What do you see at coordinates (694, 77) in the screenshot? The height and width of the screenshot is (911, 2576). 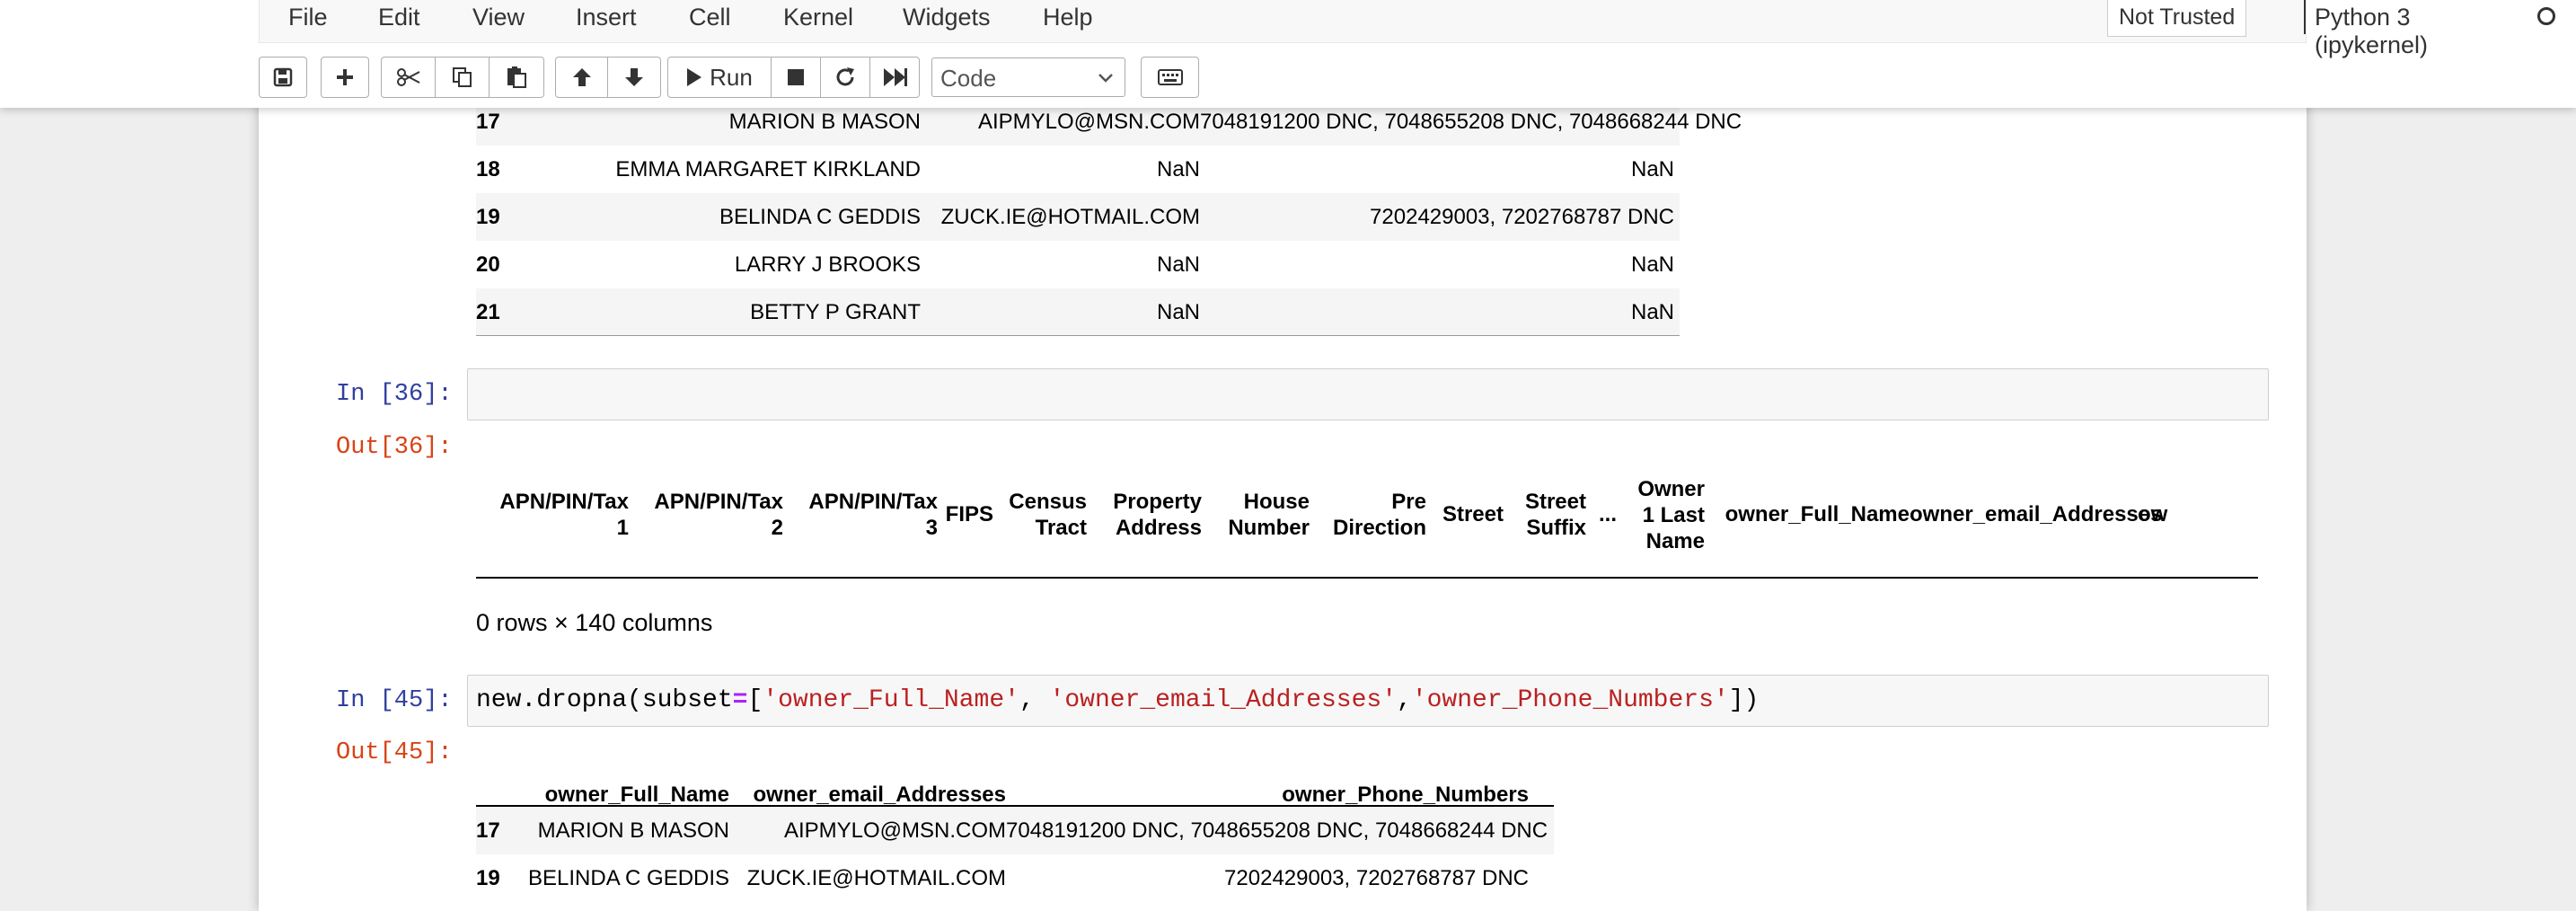 I see `run-icon` at bounding box center [694, 77].